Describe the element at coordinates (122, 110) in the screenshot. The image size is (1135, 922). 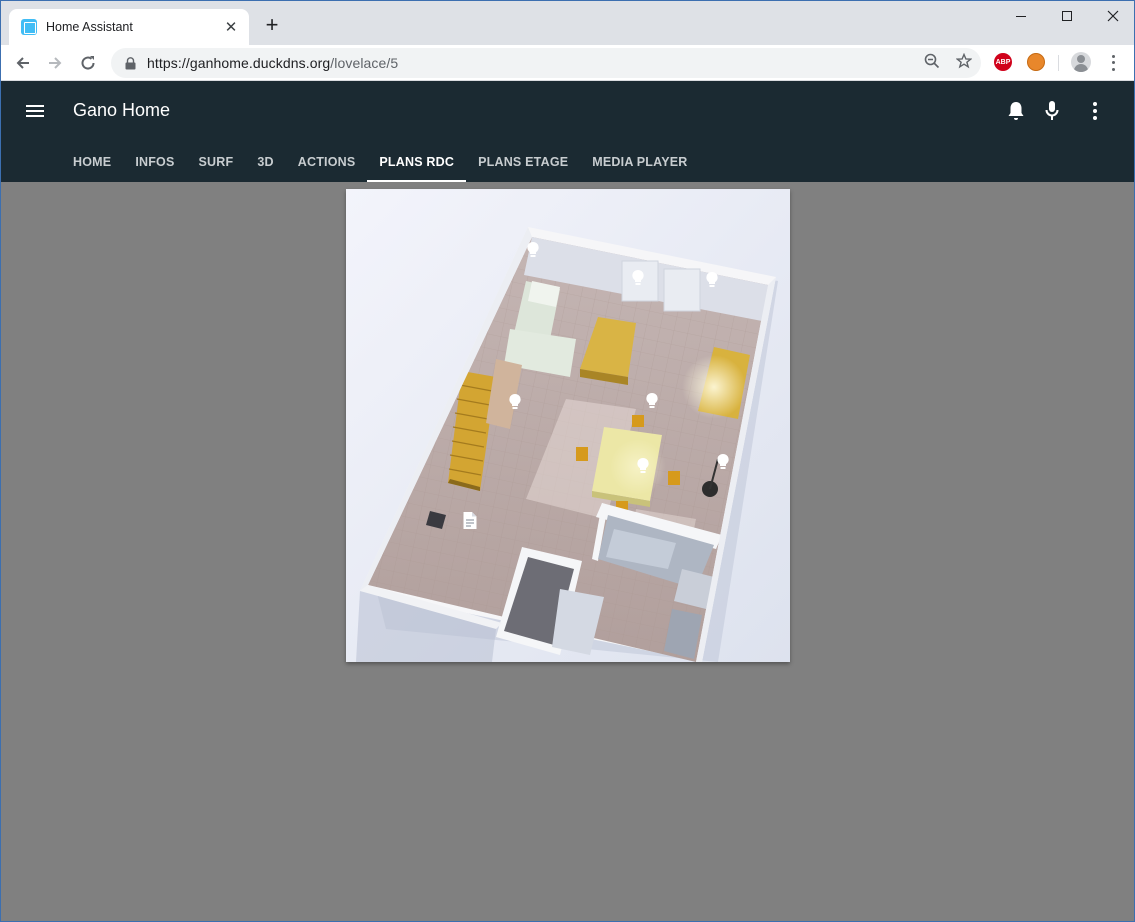
I see `app-title: Gano Home` at that location.